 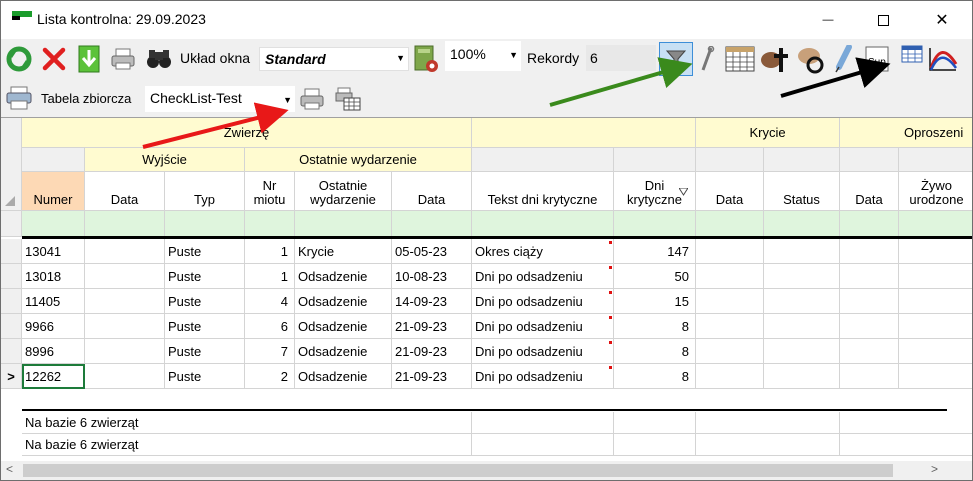 What do you see at coordinates (621, 82) in the screenshot?
I see `green-annotation-arrow` at bounding box center [621, 82].